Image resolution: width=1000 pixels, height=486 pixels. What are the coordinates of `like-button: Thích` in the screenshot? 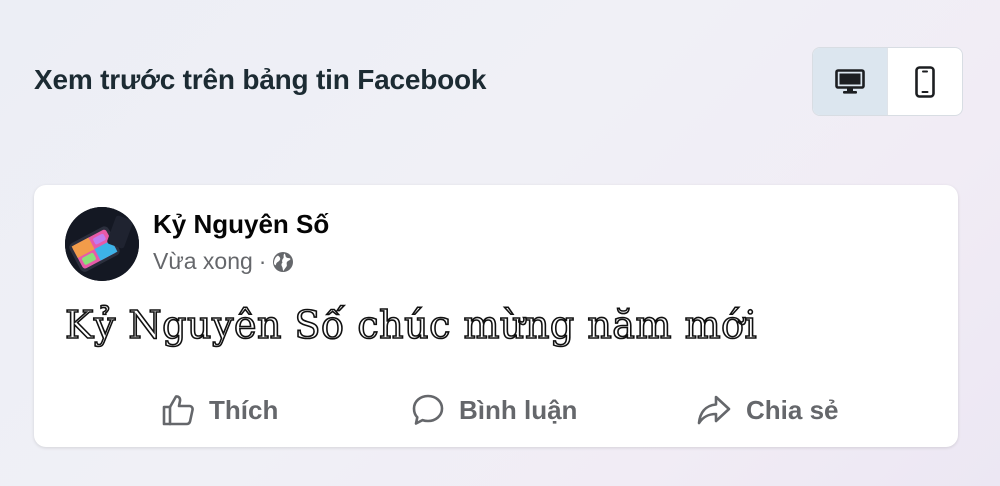 It's located at (219, 410).